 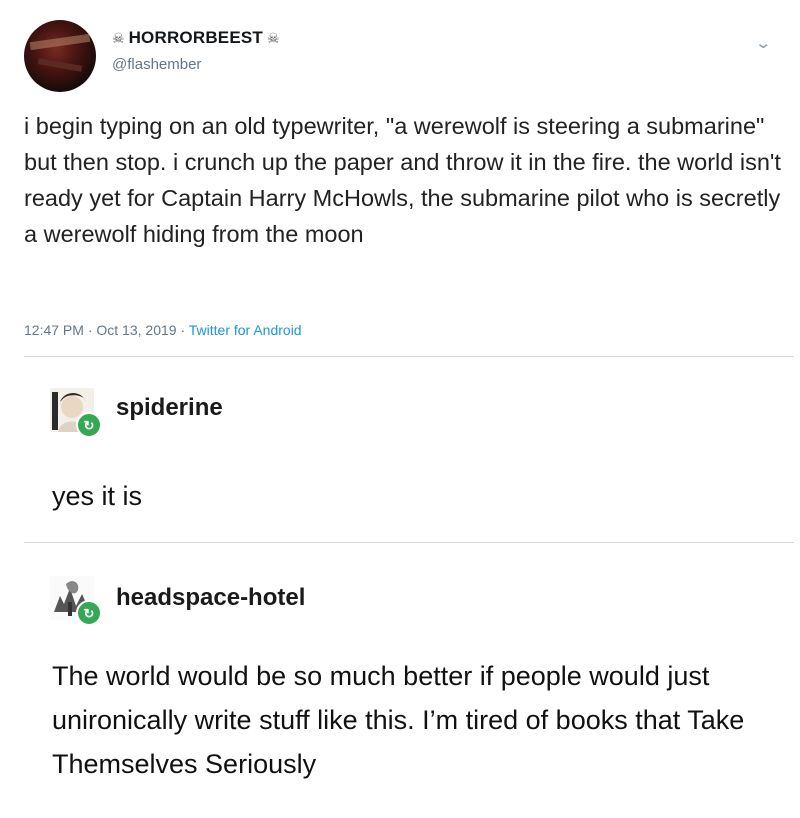 I want to click on reblog-username: headspace-hotel, so click(x=210, y=598).